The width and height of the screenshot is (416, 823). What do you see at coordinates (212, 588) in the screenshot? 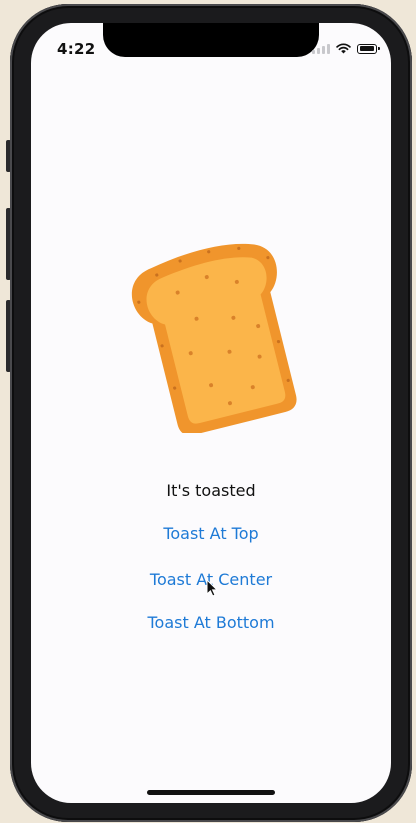
I see `mouse-pointer-icon` at bounding box center [212, 588].